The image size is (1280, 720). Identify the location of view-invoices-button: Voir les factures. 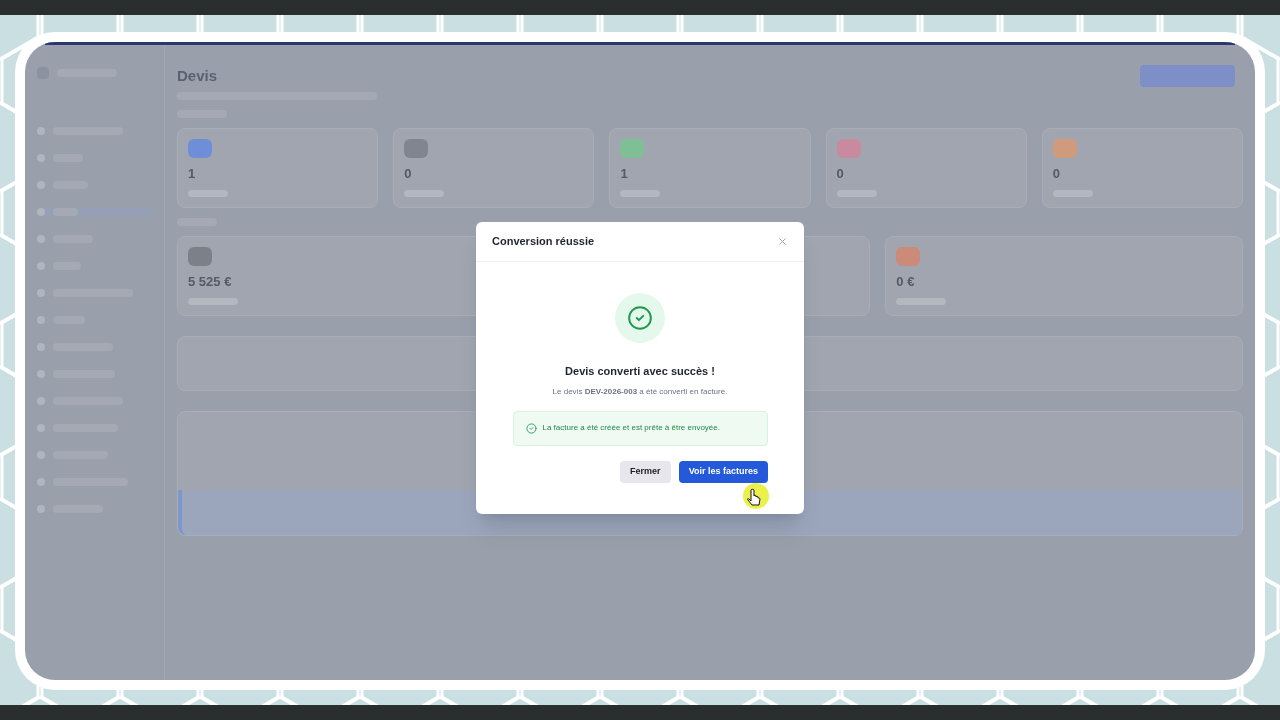
(723, 471).